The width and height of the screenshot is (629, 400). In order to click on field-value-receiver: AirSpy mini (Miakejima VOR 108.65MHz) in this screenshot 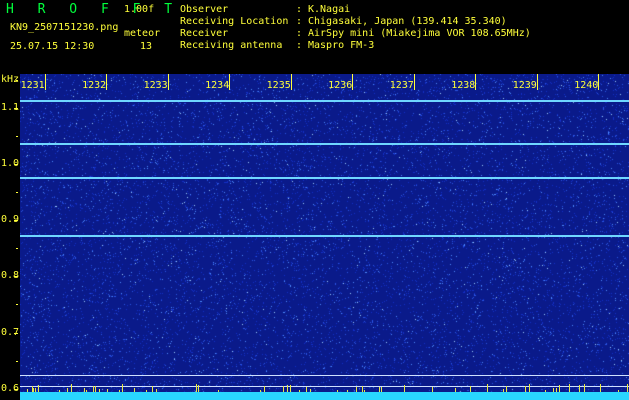, I will do `click(419, 33)`.